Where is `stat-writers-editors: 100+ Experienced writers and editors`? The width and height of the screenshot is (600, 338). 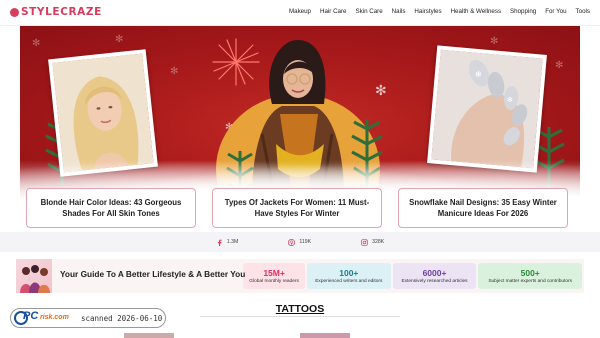
stat-writers-editors: 100+ Experienced writers and editors is located at coordinates (348, 276).